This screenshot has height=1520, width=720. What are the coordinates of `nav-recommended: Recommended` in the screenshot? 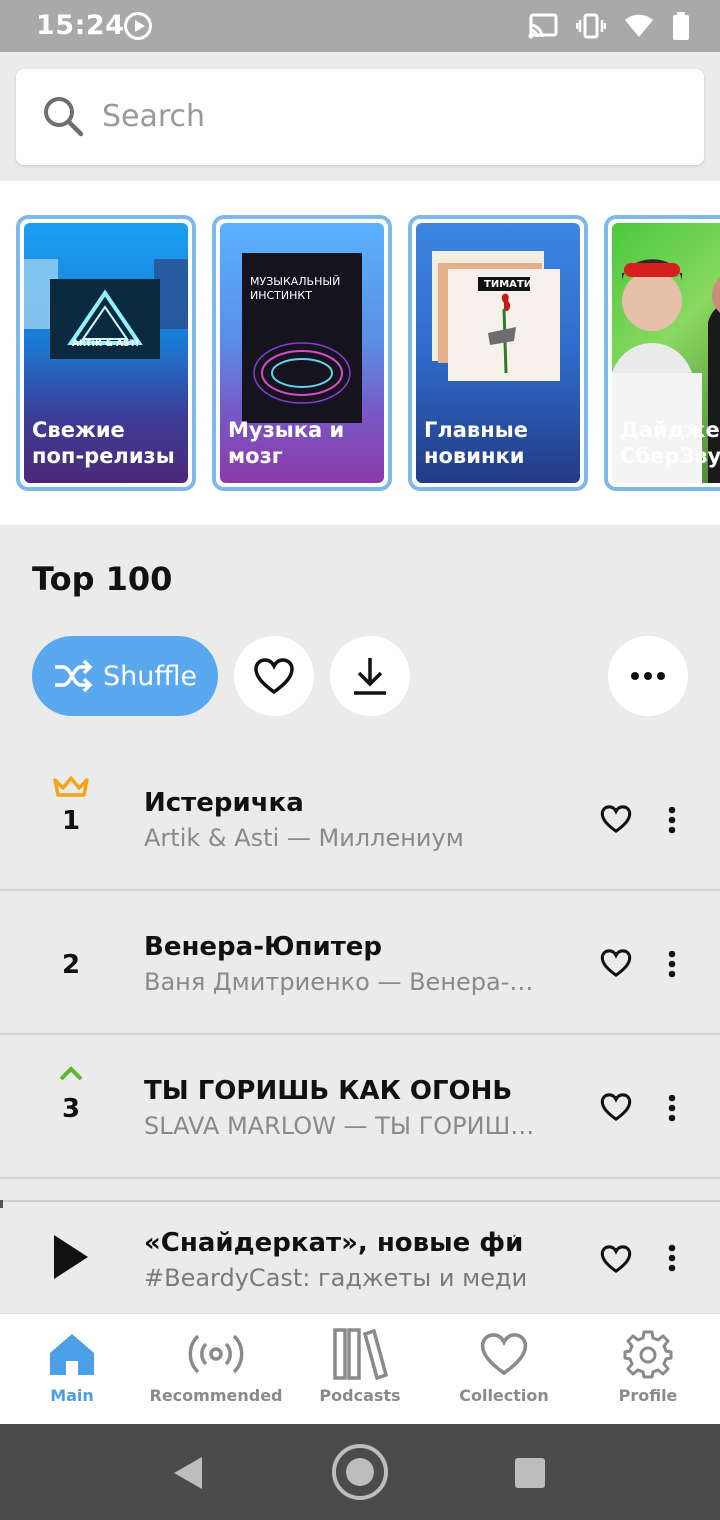 It's located at (216, 1369).